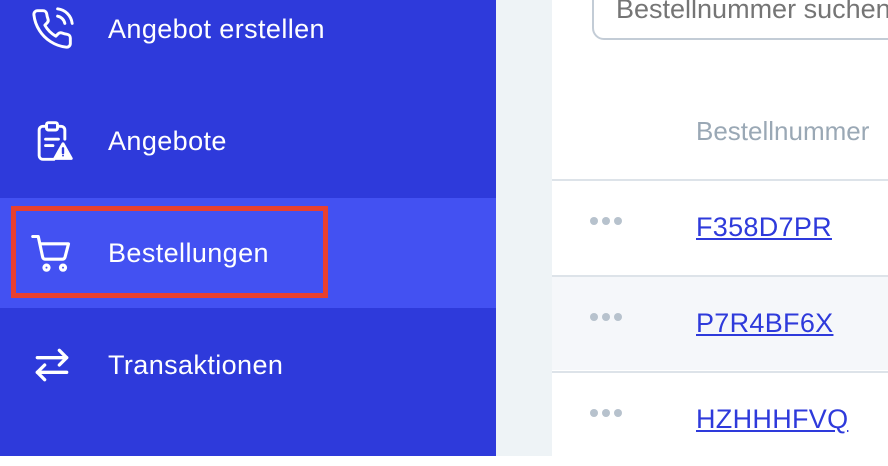  I want to click on phone-call-icon, so click(52, 29).